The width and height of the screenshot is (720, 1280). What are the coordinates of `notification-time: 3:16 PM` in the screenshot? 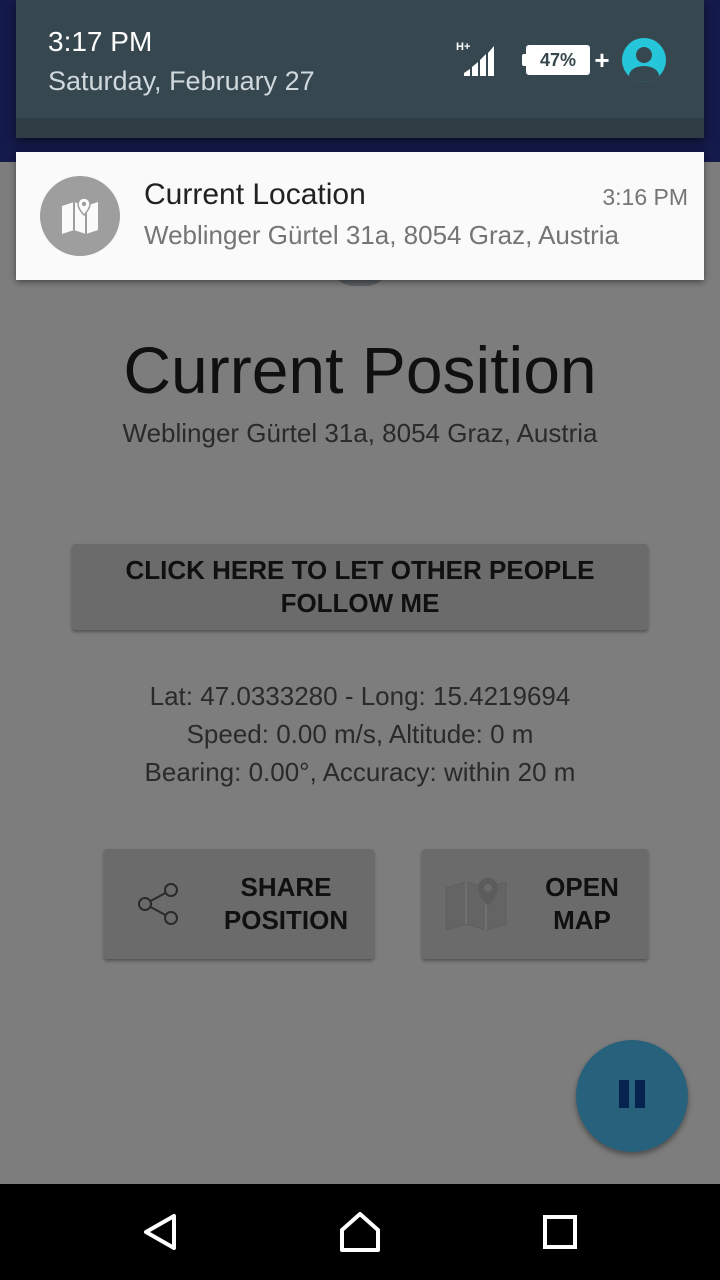 It's located at (645, 197).